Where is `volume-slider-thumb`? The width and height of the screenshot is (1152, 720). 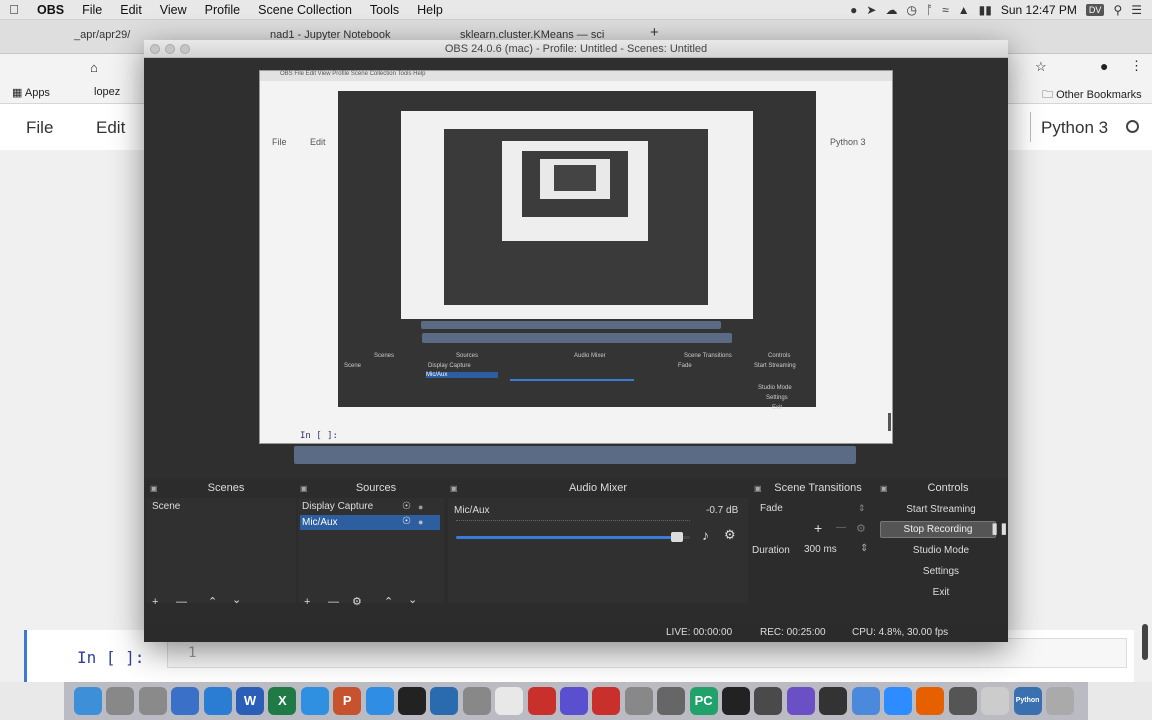 volume-slider-thumb is located at coordinates (676, 537).